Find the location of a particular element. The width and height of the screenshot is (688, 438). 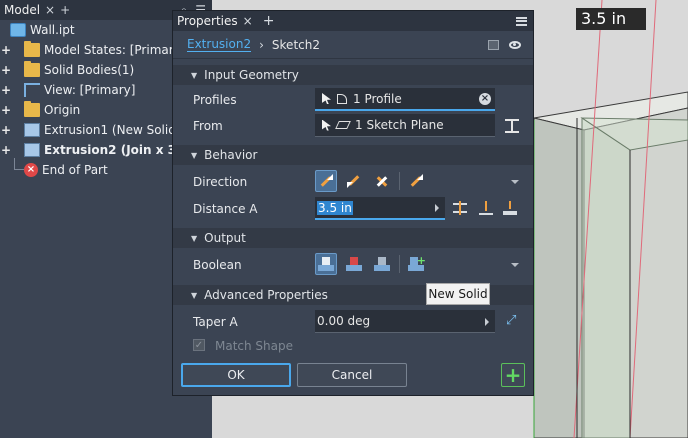

direction-flipped-icon is located at coordinates (354, 181).